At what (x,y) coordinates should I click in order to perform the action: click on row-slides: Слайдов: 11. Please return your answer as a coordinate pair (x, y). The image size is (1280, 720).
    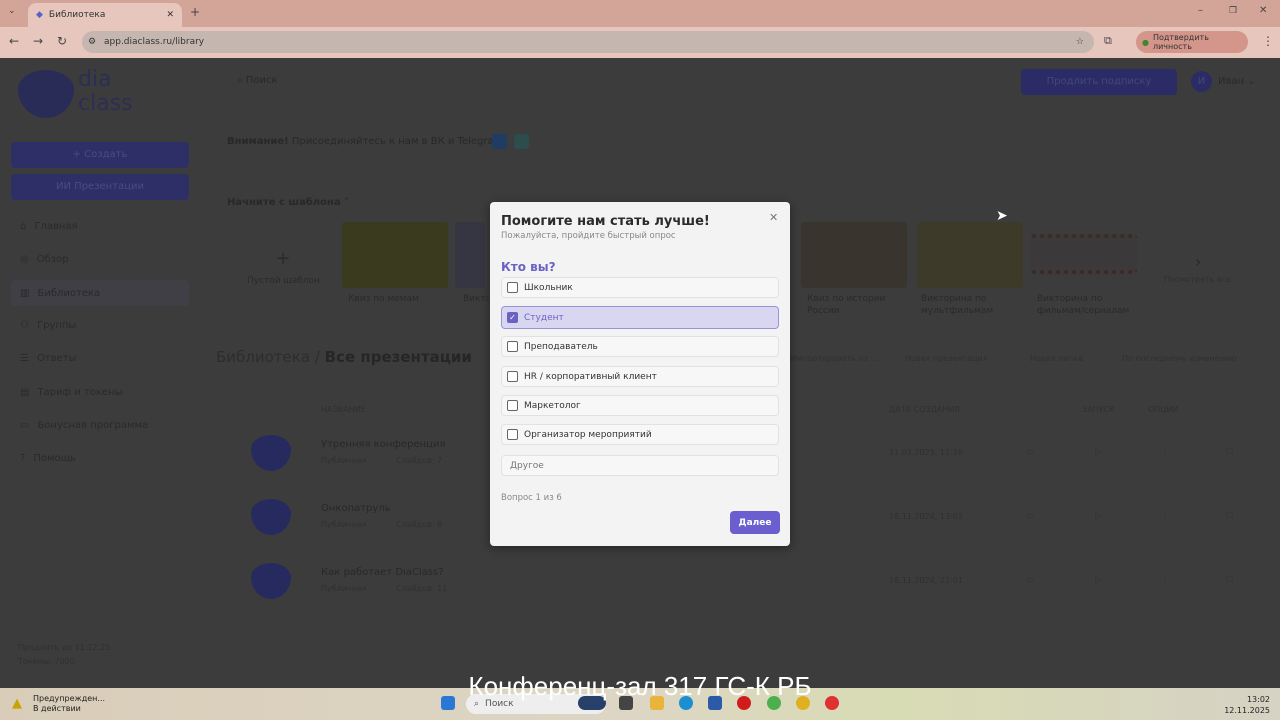
    Looking at the image, I should click on (422, 588).